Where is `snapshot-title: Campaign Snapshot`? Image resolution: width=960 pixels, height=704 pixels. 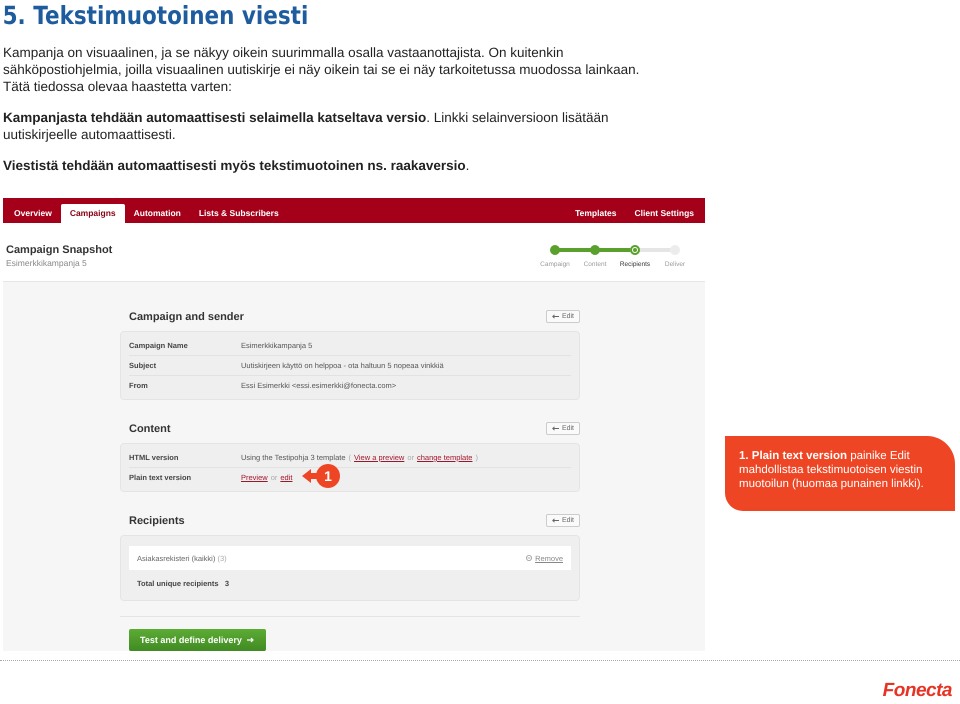
snapshot-title: Campaign Snapshot is located at coordinates (59, 250).